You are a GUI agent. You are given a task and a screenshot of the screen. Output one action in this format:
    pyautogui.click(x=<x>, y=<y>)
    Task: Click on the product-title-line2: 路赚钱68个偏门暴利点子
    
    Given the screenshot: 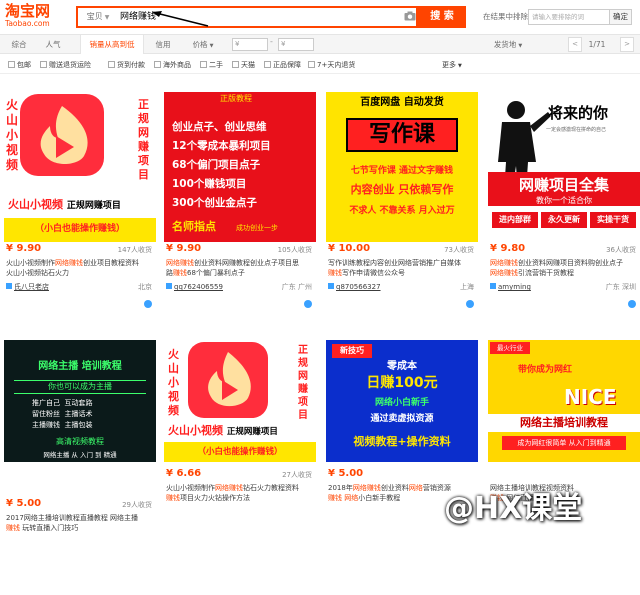 What is the action you would take?
    pyautogui.click(x=240, y=273)
    